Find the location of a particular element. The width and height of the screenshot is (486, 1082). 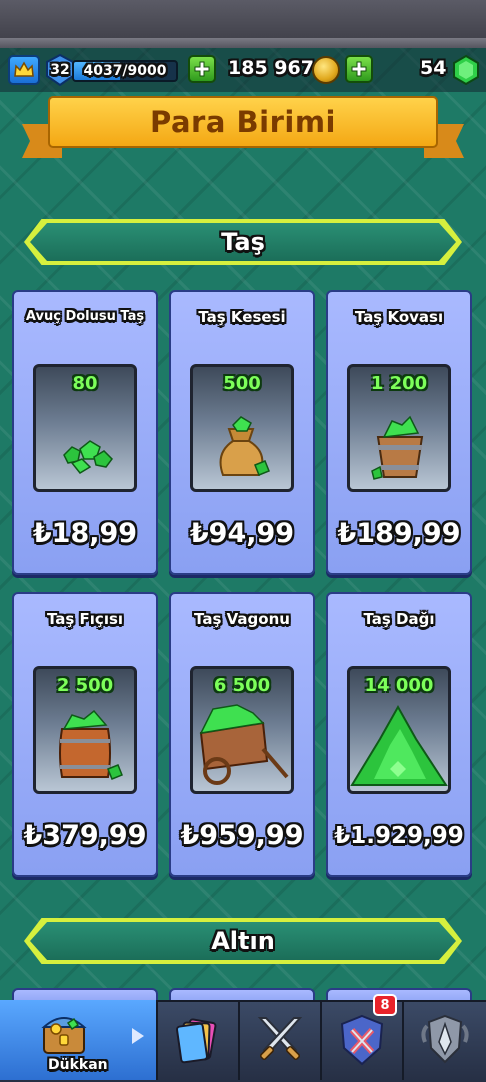

offer-name: Taş Dağı is located at coordinates (399, 619).